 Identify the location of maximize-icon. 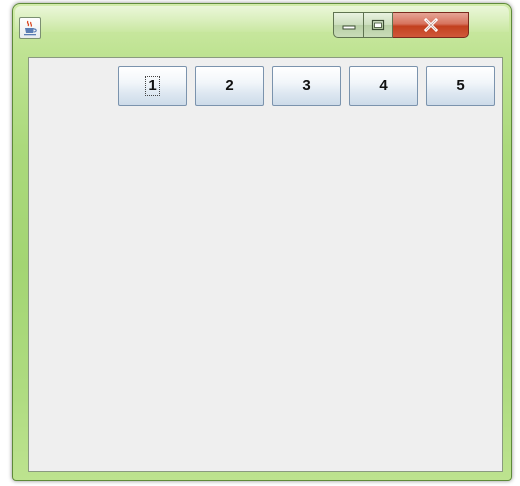
(378, 25).